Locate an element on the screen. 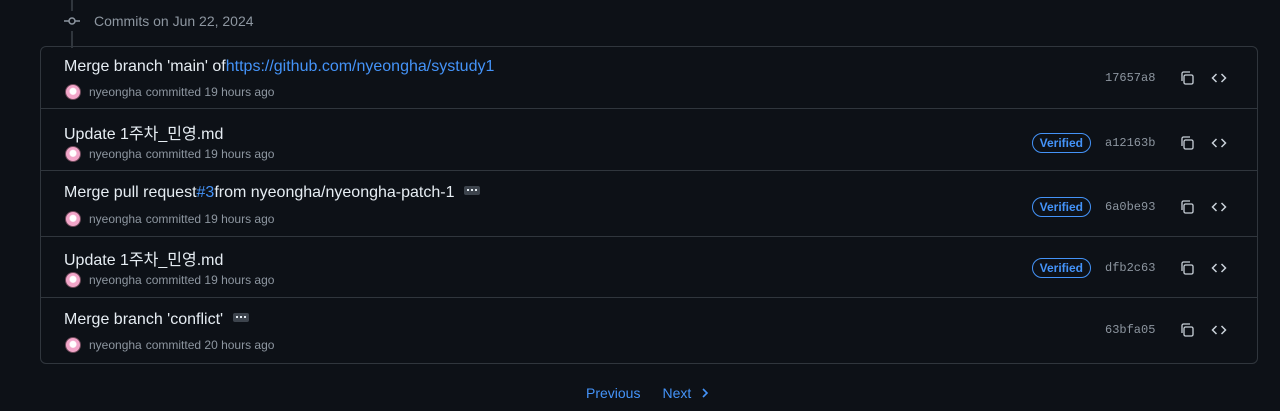 Image resolution: width=1280 pixels, height=411 pixels. commit-title: Merge branch 'conflict' is located at coordinates (157, 320).